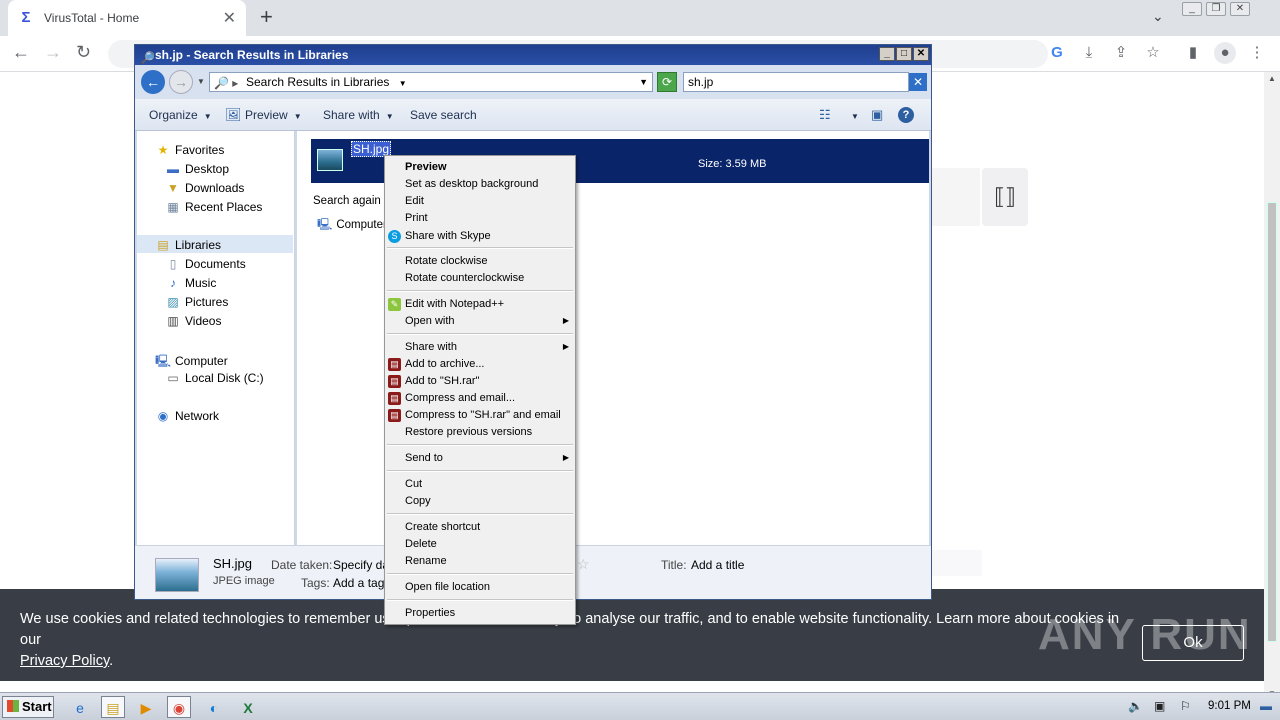 The height and width of the screenshot is (720, 1280). Describe the element at coordinates (442, 527) in the screenshot. I see `menu-create-shortcut: Create shortcut` at that location.